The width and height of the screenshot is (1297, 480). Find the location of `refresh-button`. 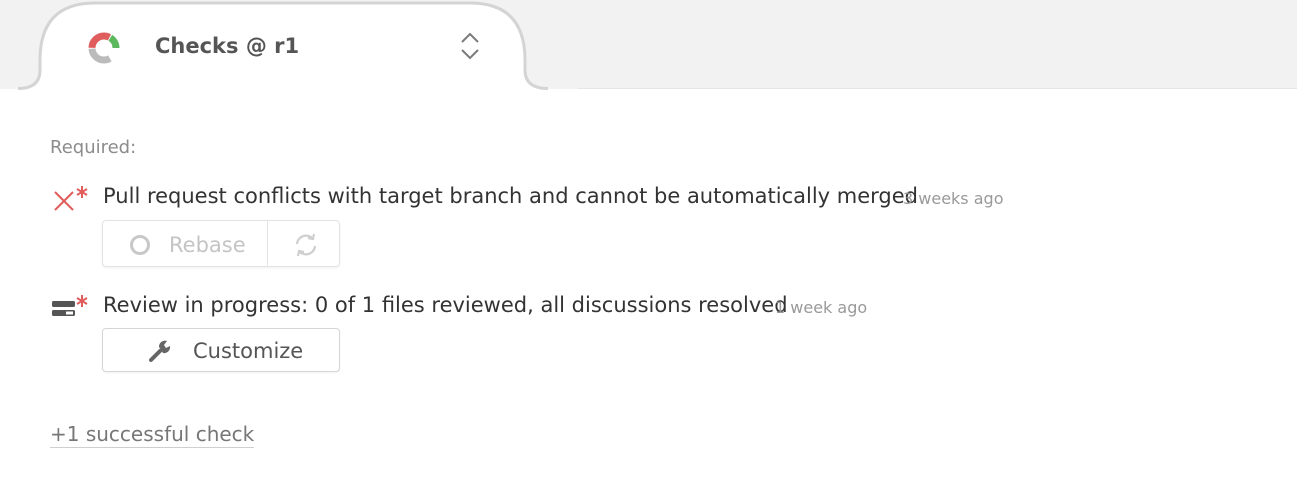

refresh-button is located at coordinates (303, 243).